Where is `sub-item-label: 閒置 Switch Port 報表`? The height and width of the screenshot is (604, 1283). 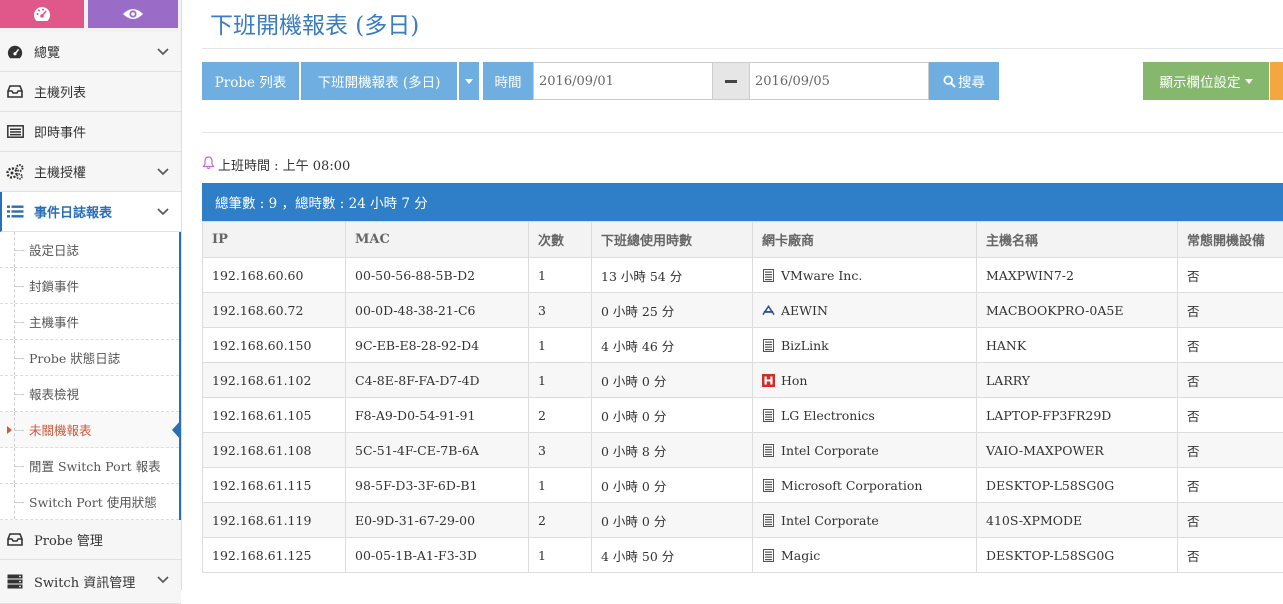
sub-item-label: 閒置 Switch Port 報表 is located at coordinates (95, 465).